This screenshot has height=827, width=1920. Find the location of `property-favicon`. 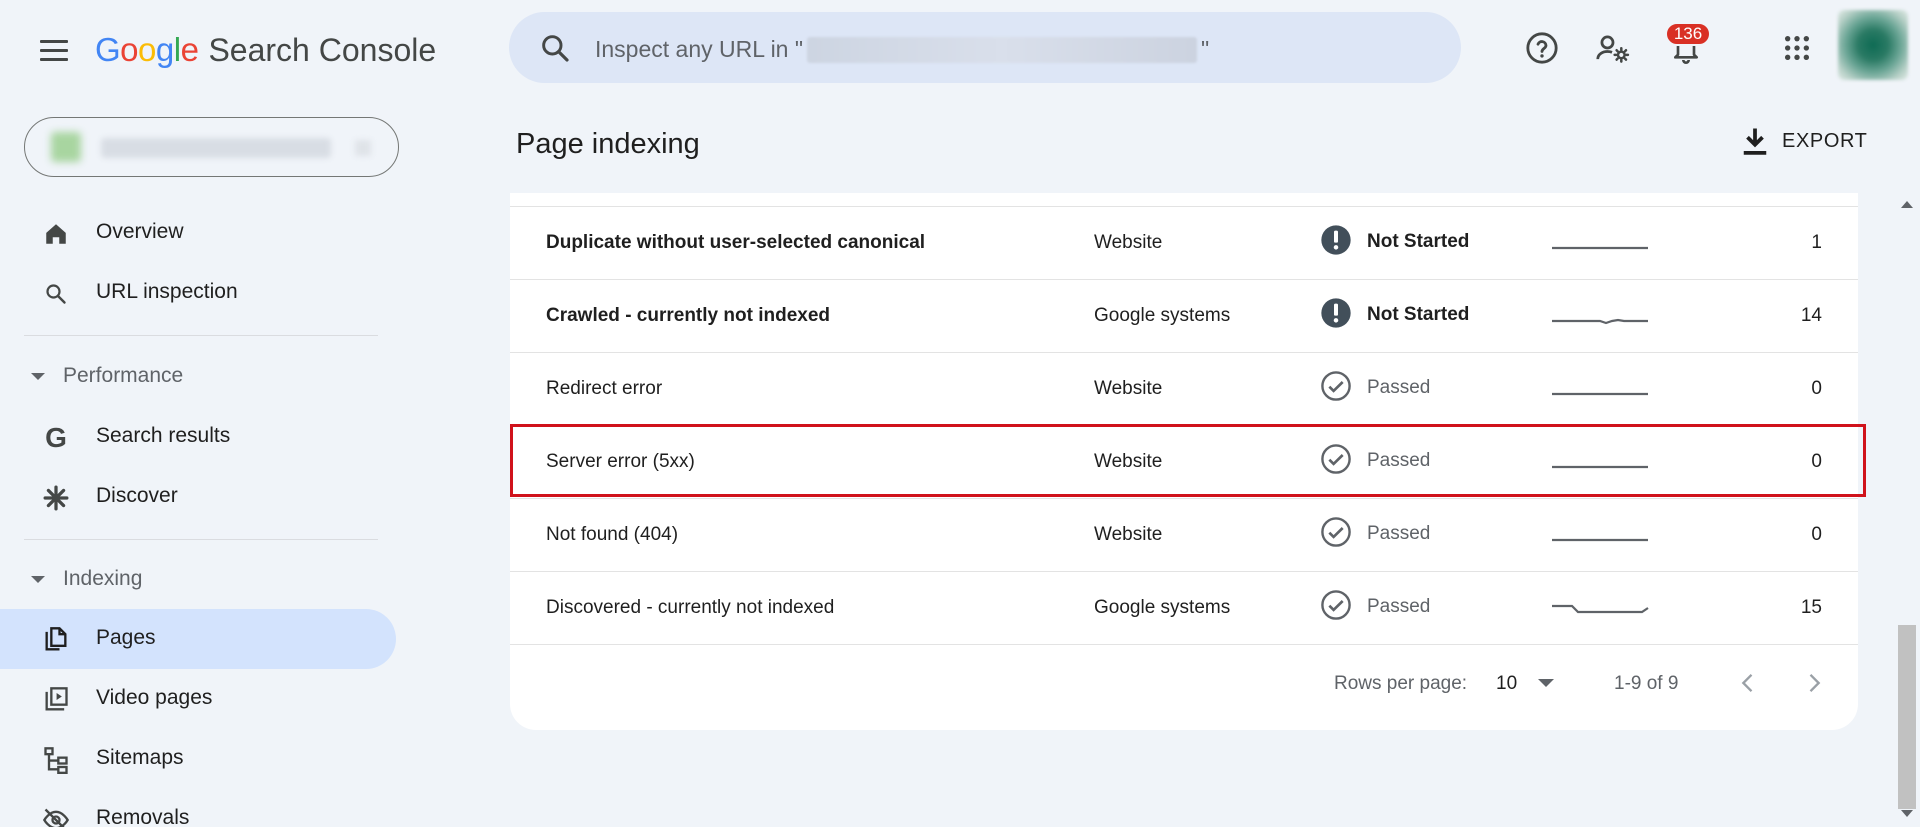

property-favicon is located at coordinates (66, 147).